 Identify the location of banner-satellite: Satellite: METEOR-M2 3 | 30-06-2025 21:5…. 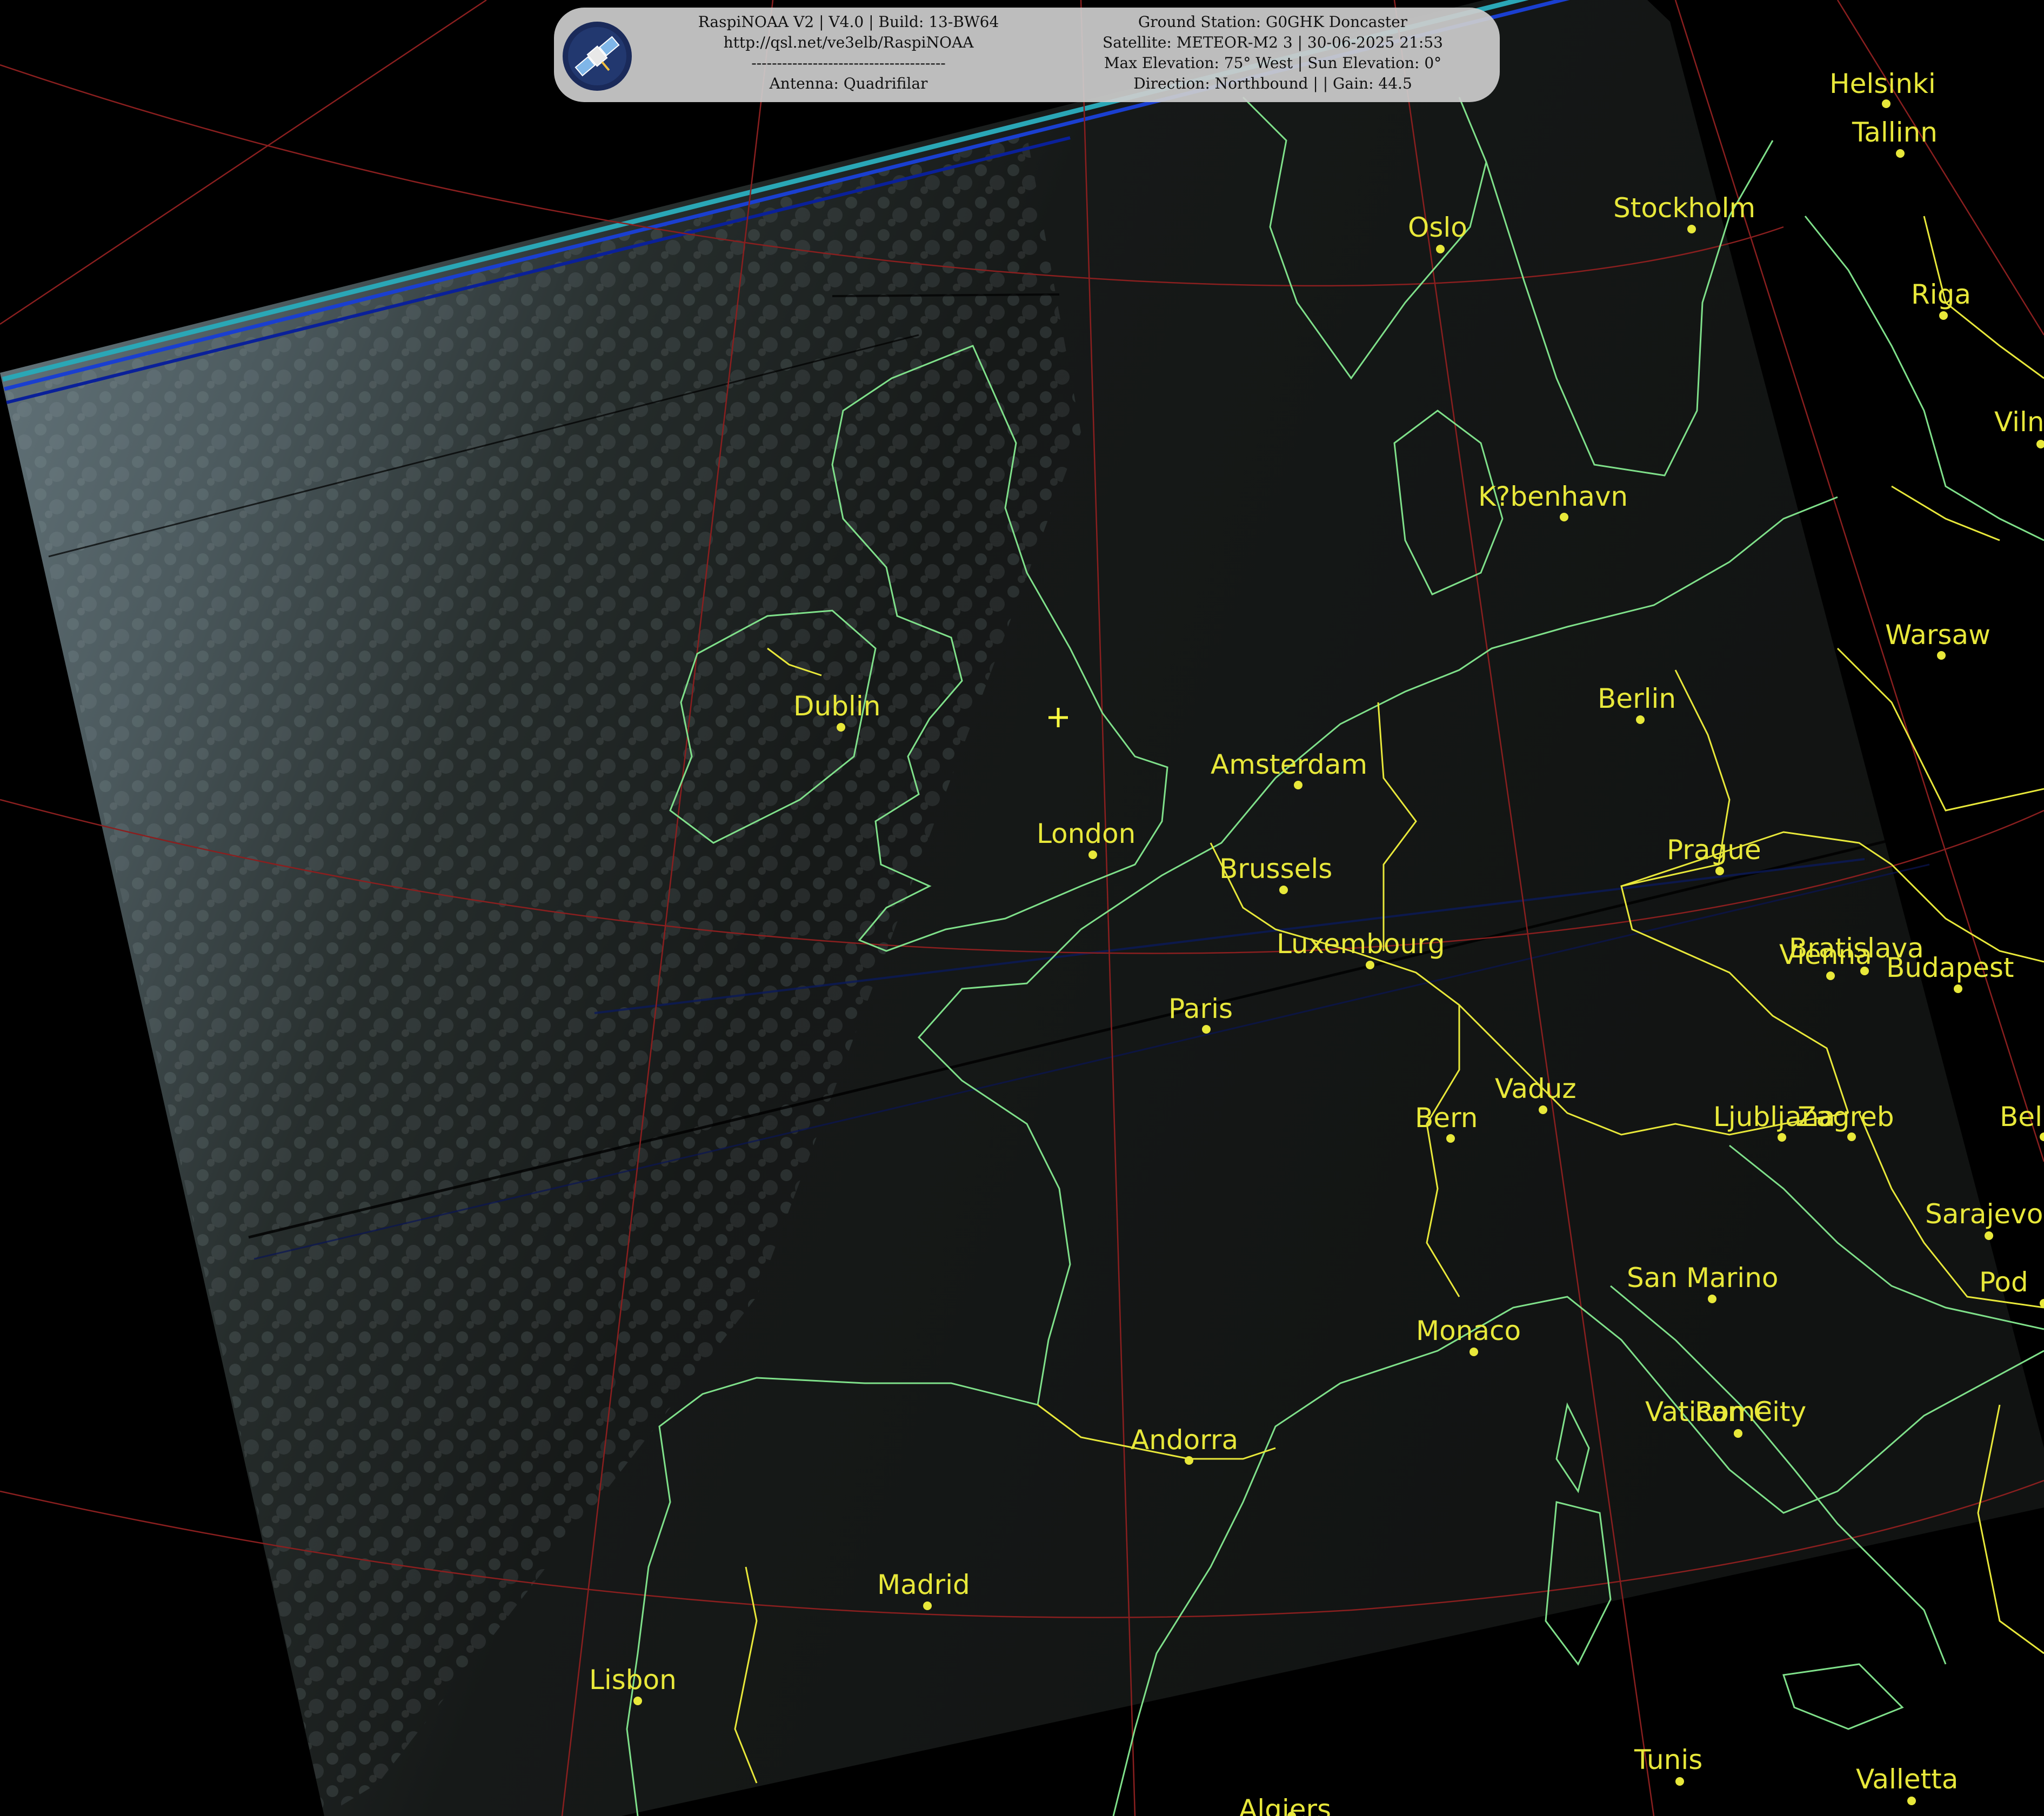
(1273, 42).